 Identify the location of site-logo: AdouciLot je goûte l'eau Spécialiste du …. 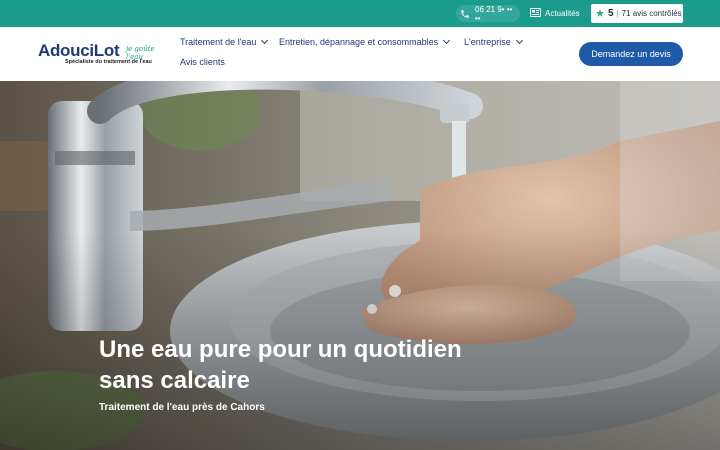
(103, 56).